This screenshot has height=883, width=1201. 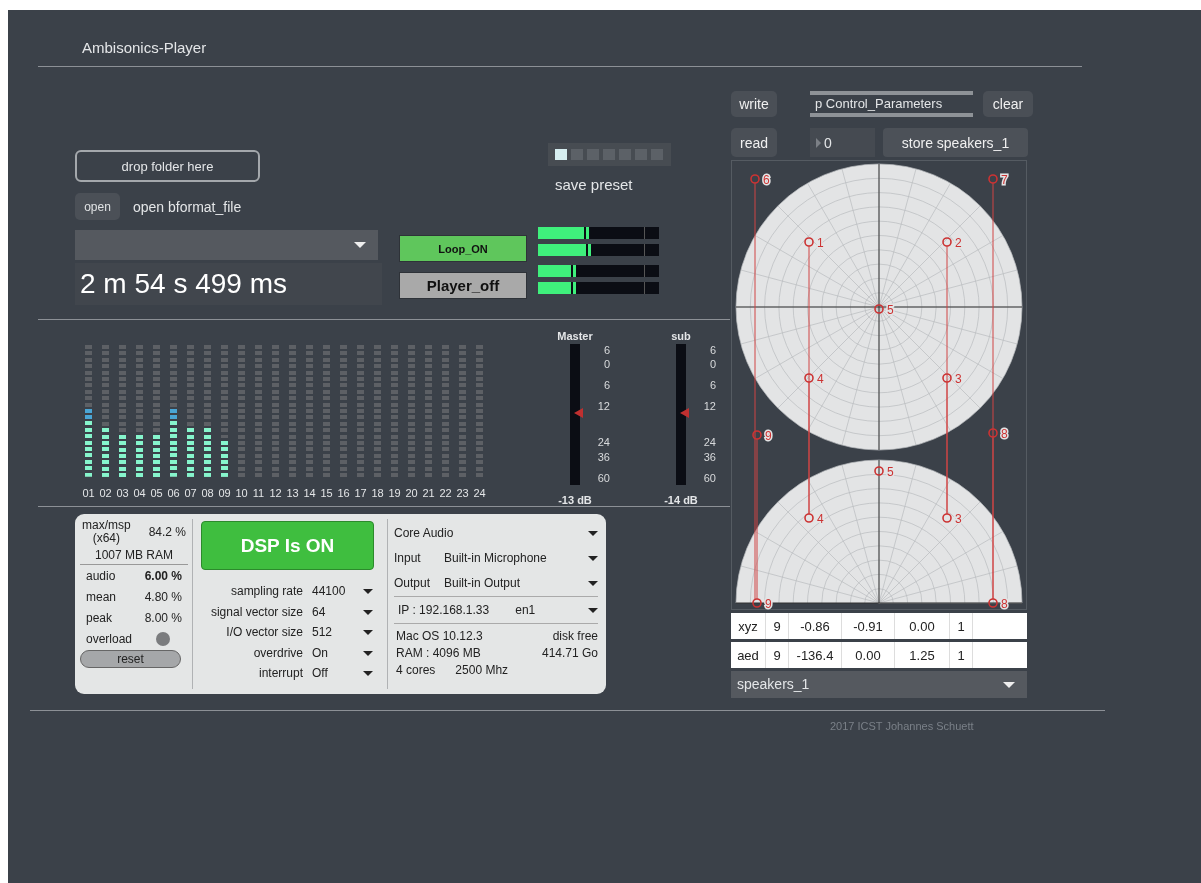 What do you see at coordinates (842, 142) in the screenshot?
I see `number-box: 0` at bounding box center [842, 142].